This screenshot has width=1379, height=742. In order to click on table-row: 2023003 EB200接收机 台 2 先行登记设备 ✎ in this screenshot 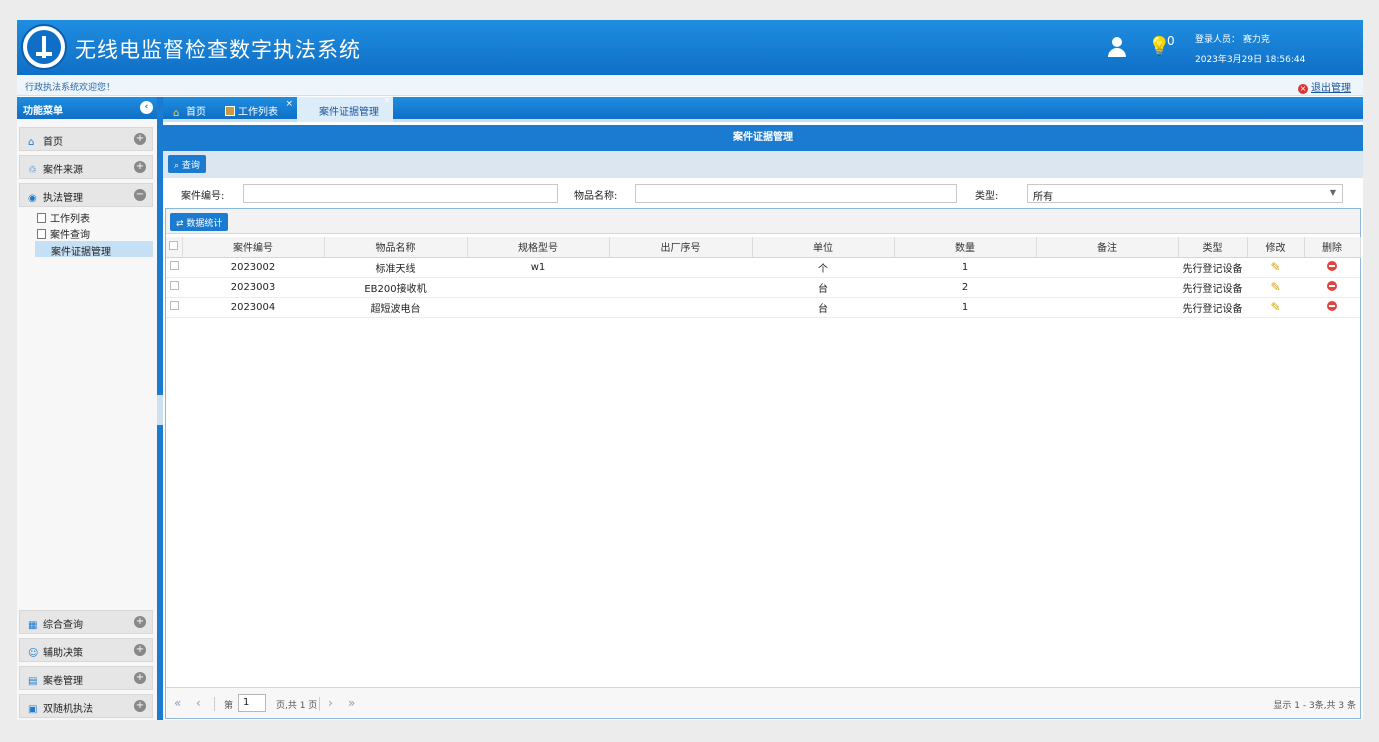, I will do `click(763, 287)`.